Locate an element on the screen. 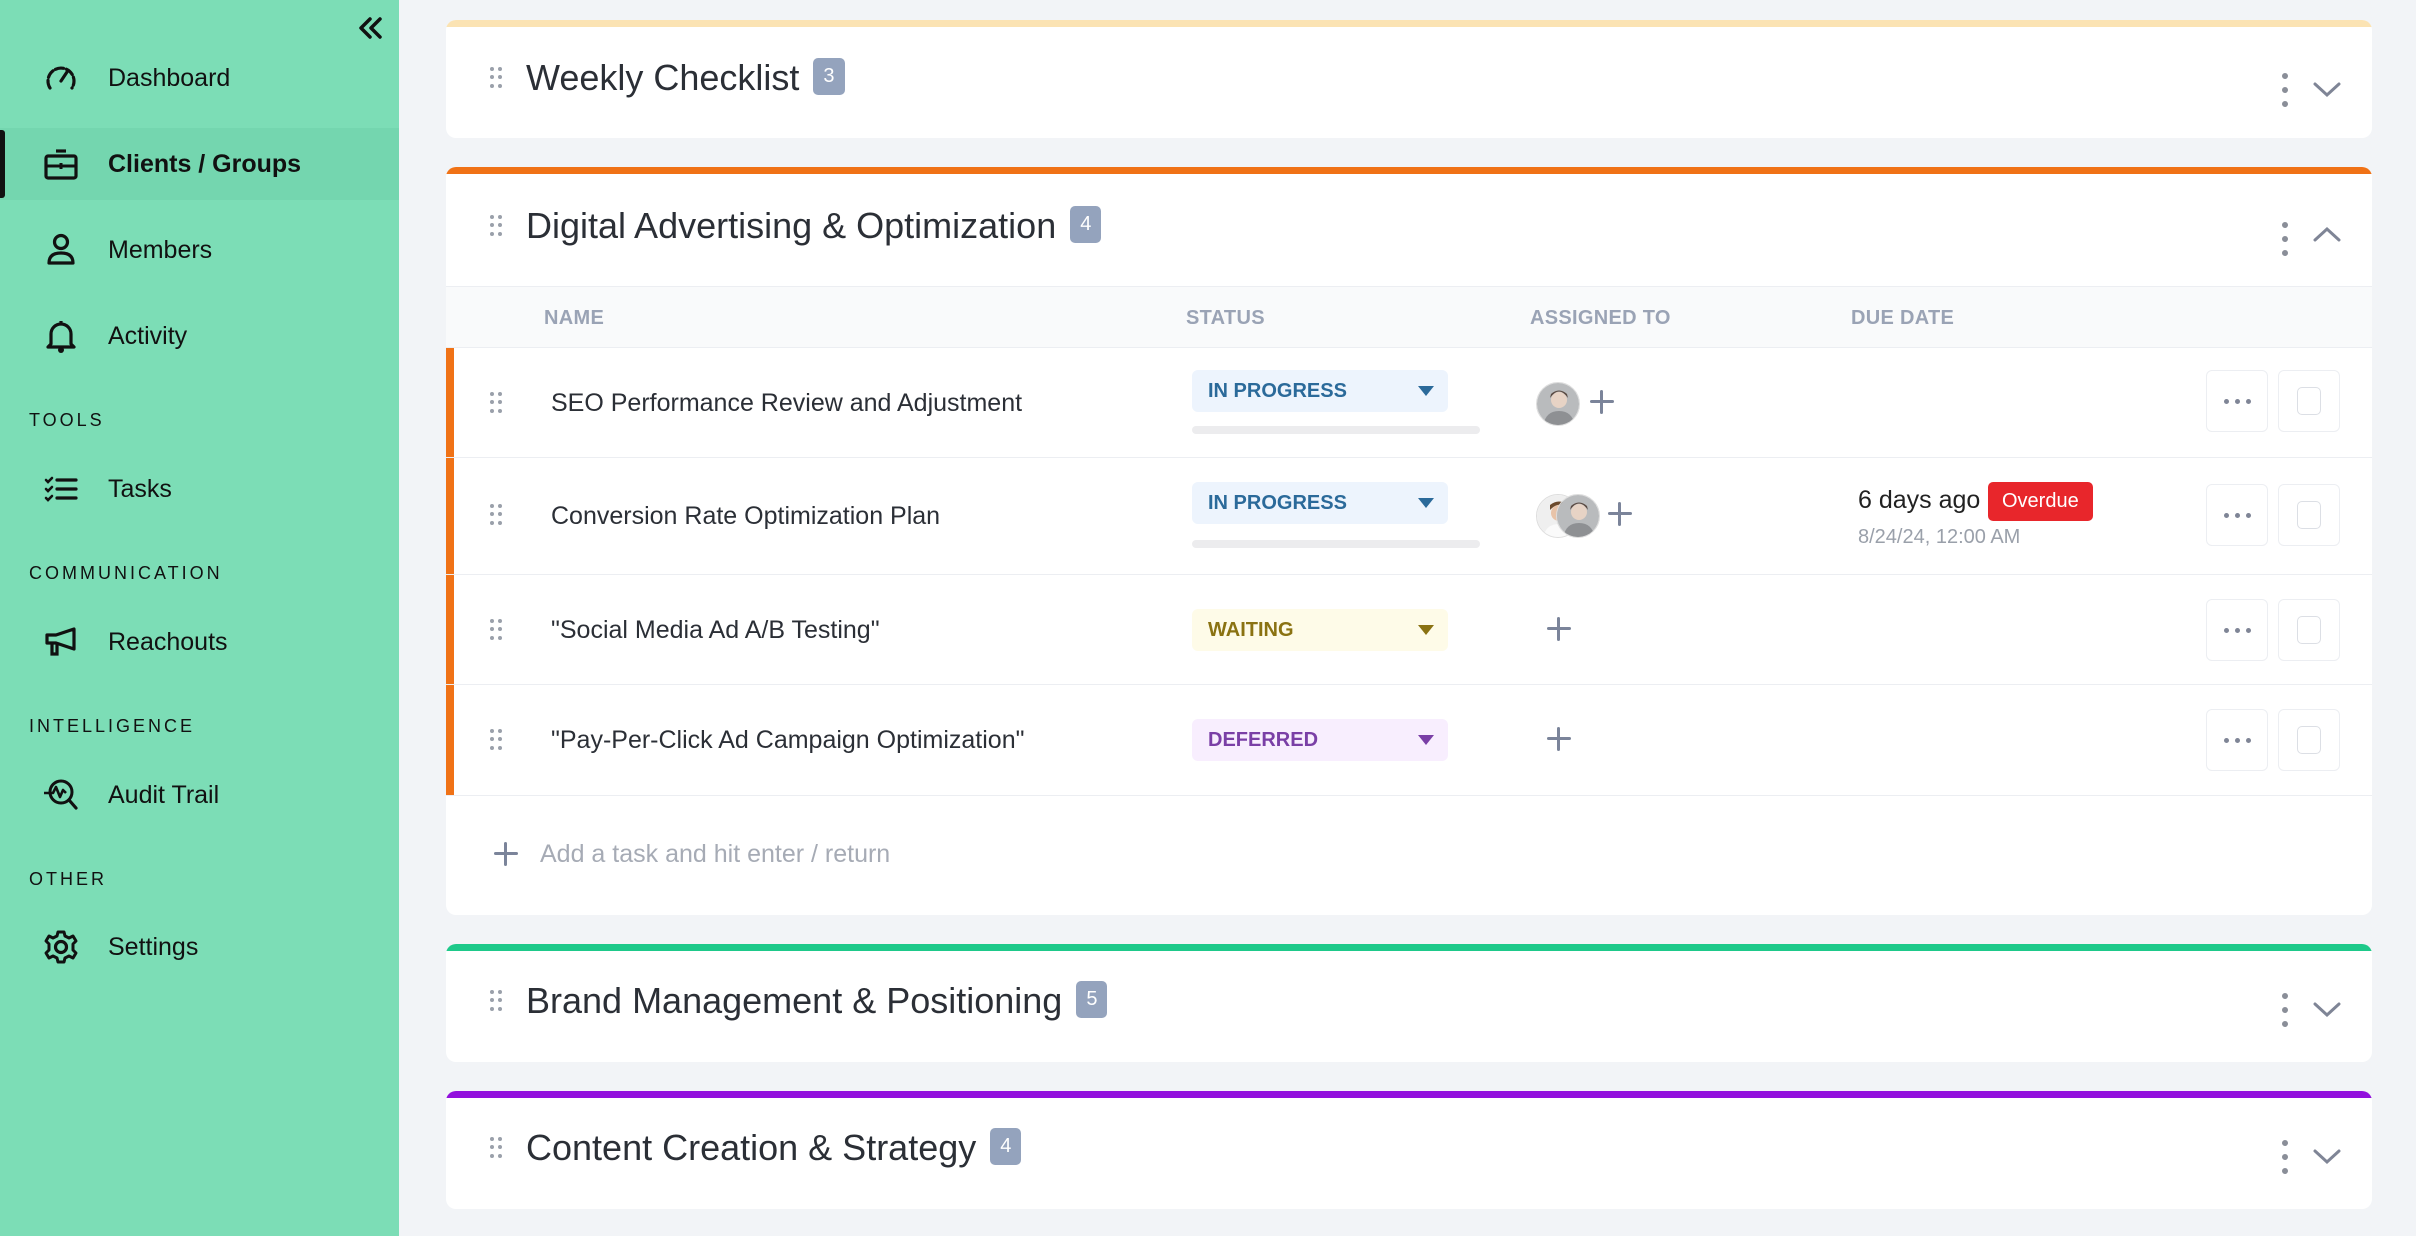 This screenshot has height=1236, width=2416. group-card-weekly-checklist: Weekly Checklist 3 is located at coordinates (1409, 79).